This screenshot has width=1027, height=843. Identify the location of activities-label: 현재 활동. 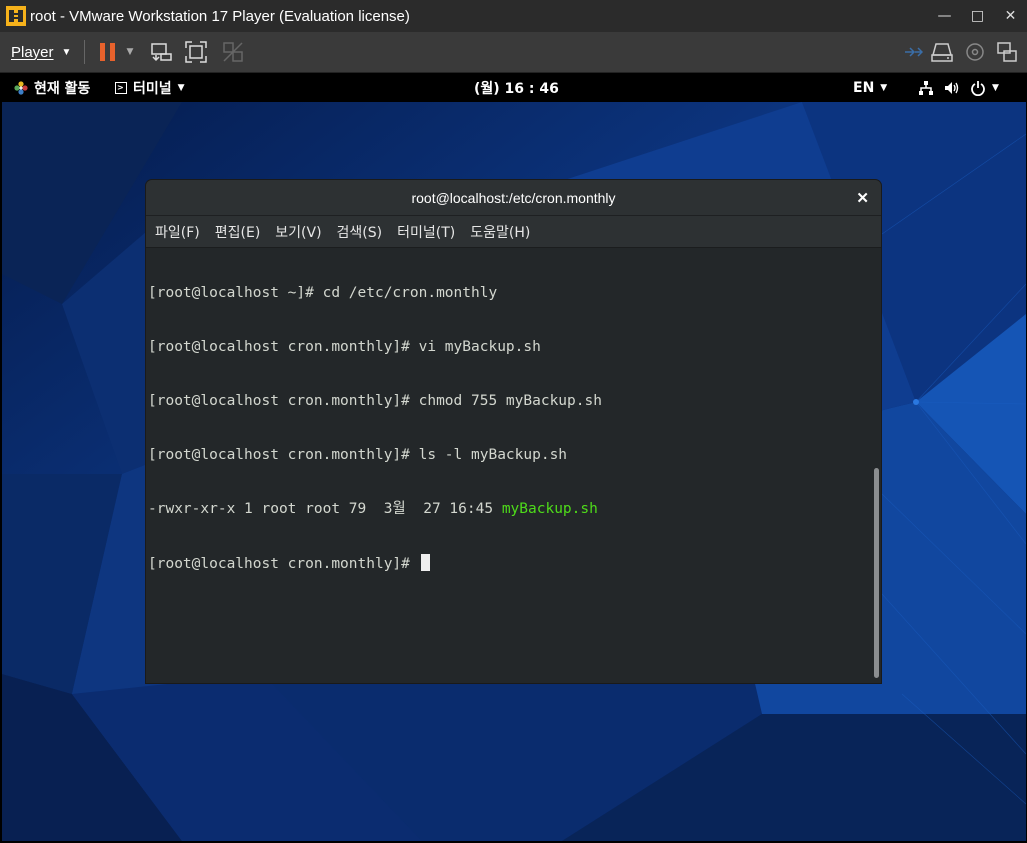
(62, 89).